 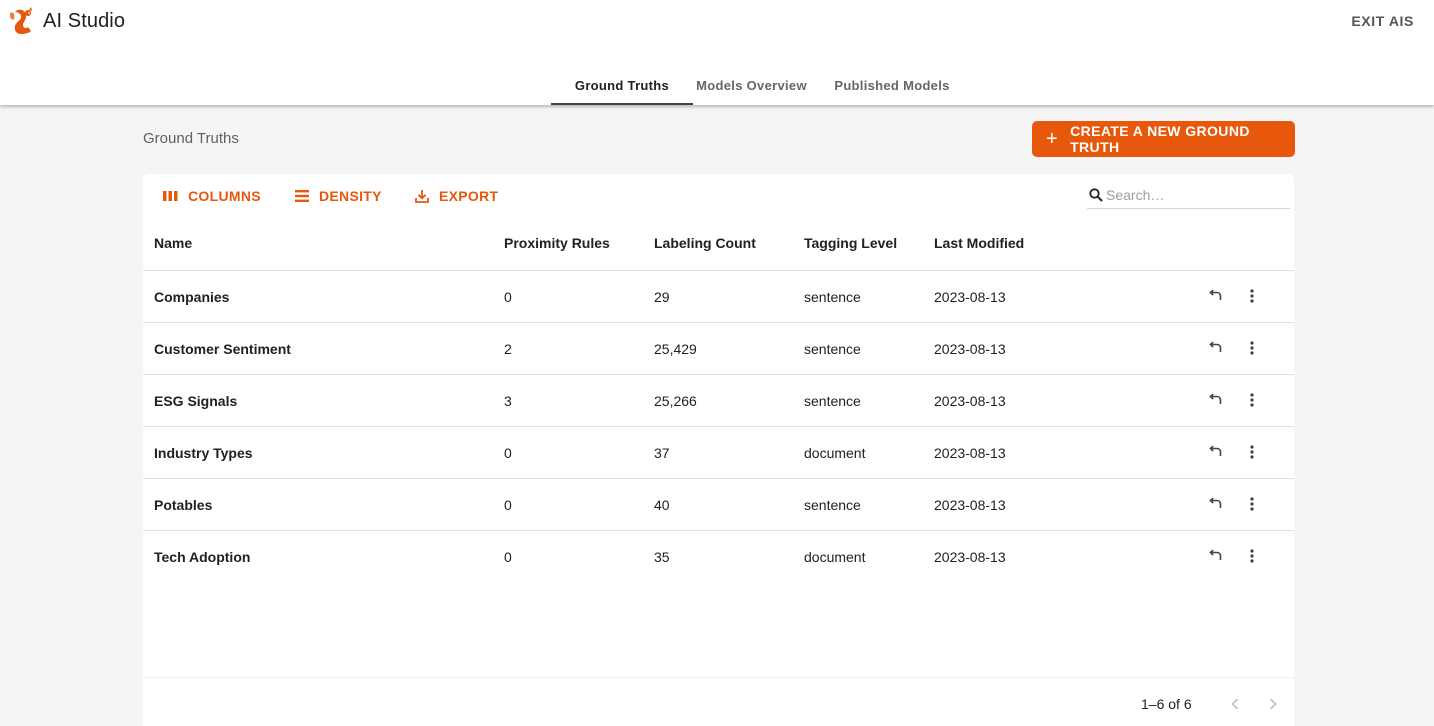 What do you see at coordinates (979, 243) in the screenshot?
I see `column-header-last-modified: Last Modified` at bounding box center [979, 243].